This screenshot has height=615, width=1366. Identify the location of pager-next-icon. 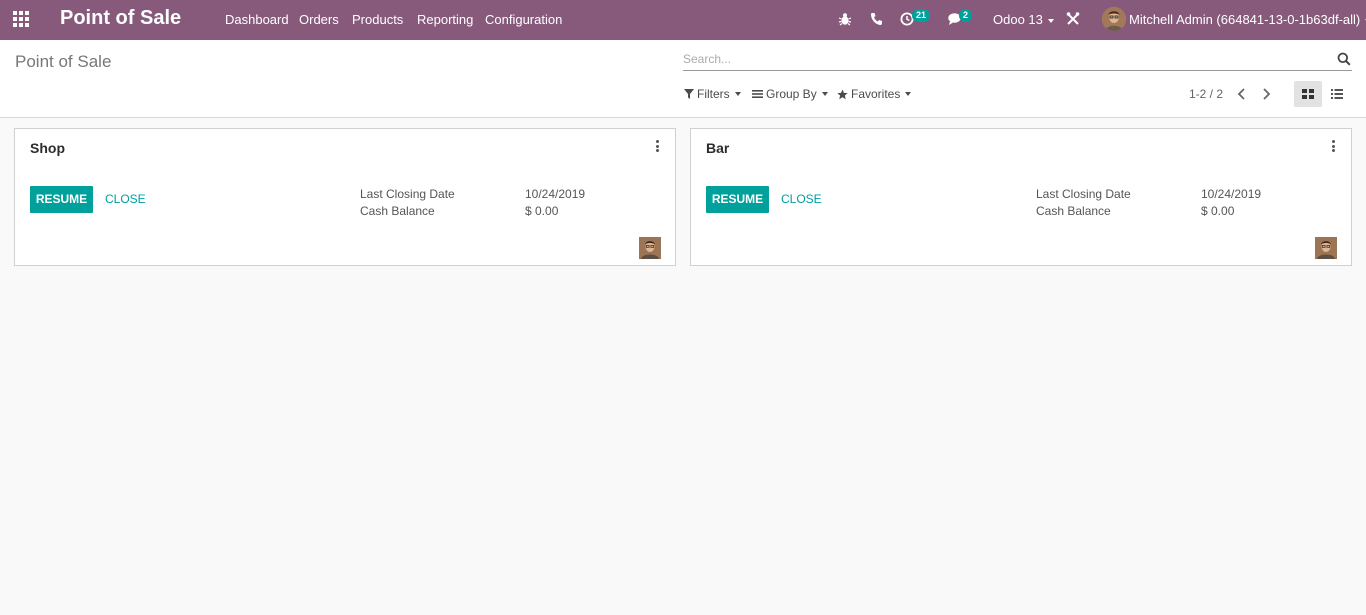
(1266, 94).